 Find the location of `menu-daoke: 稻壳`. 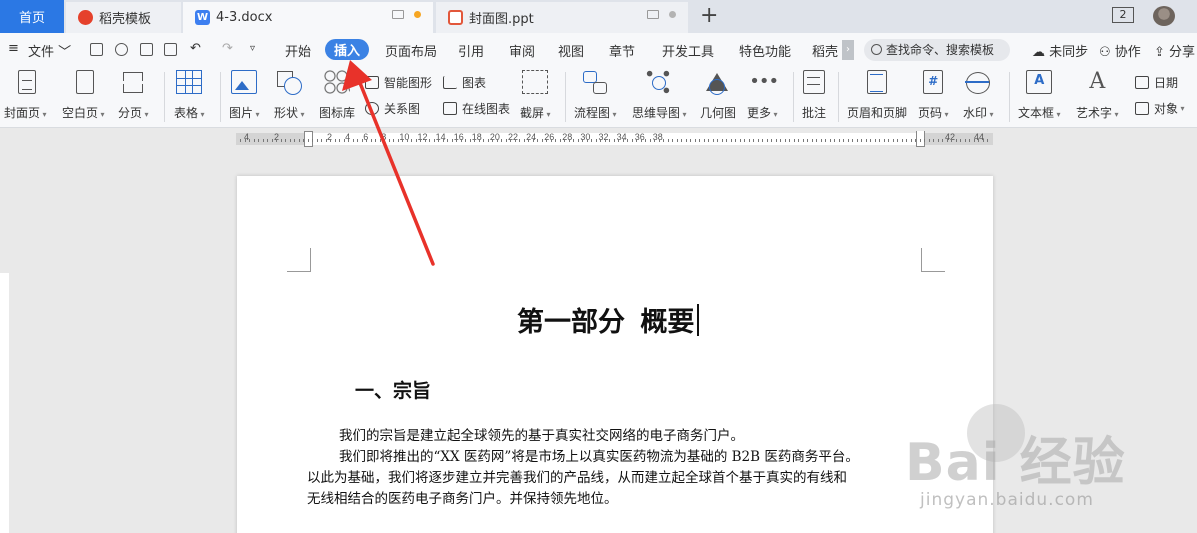

menu-daoke: 稻壳 is located at coordinates (825, 50).